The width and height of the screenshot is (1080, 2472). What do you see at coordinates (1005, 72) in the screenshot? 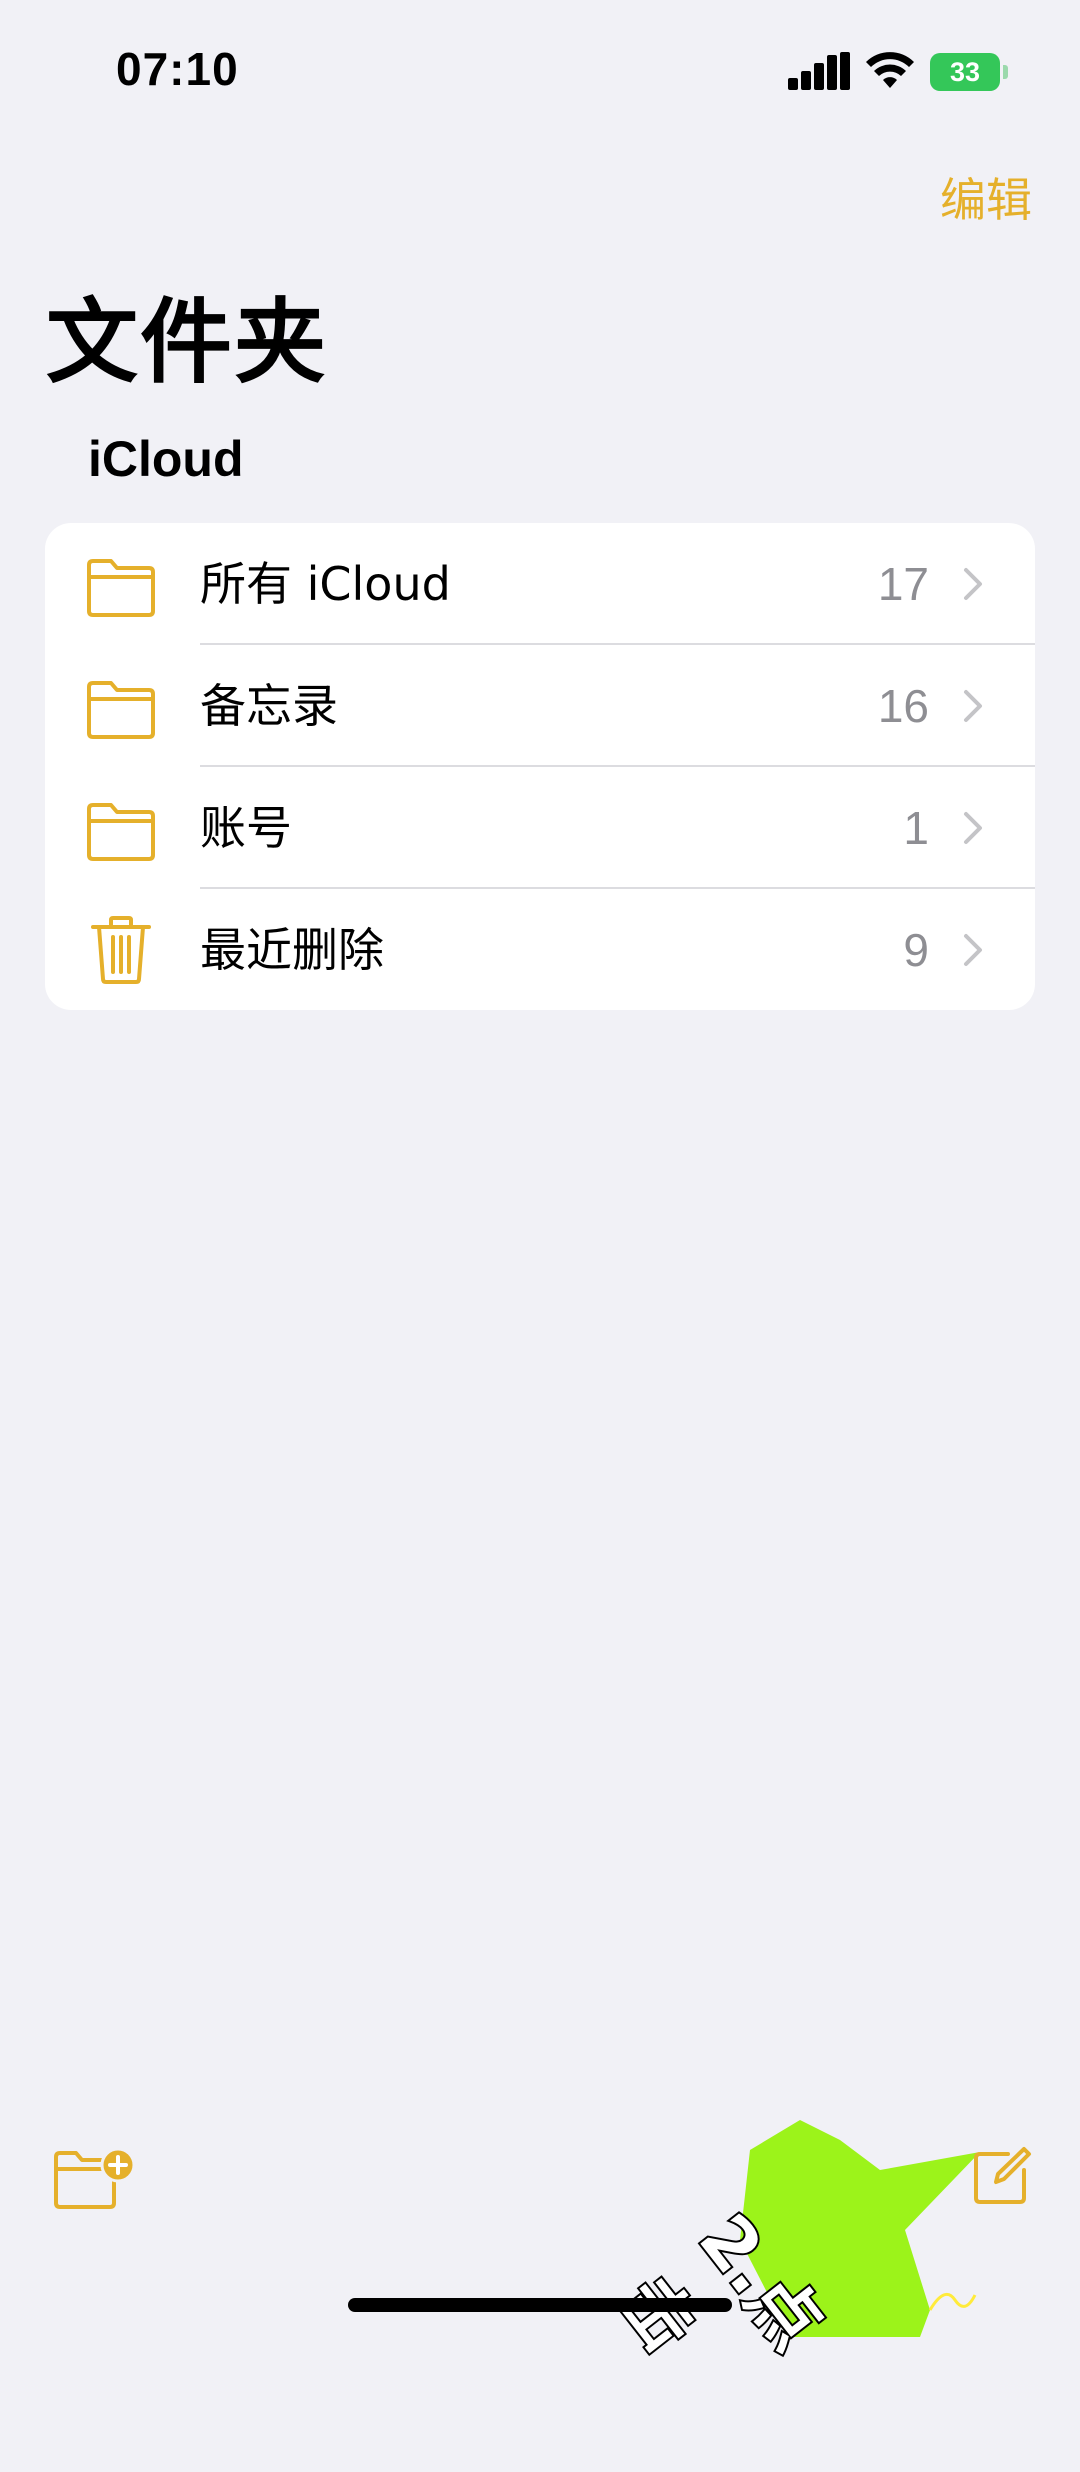
I see `battery-cap` at bounding box center [1005, 72].